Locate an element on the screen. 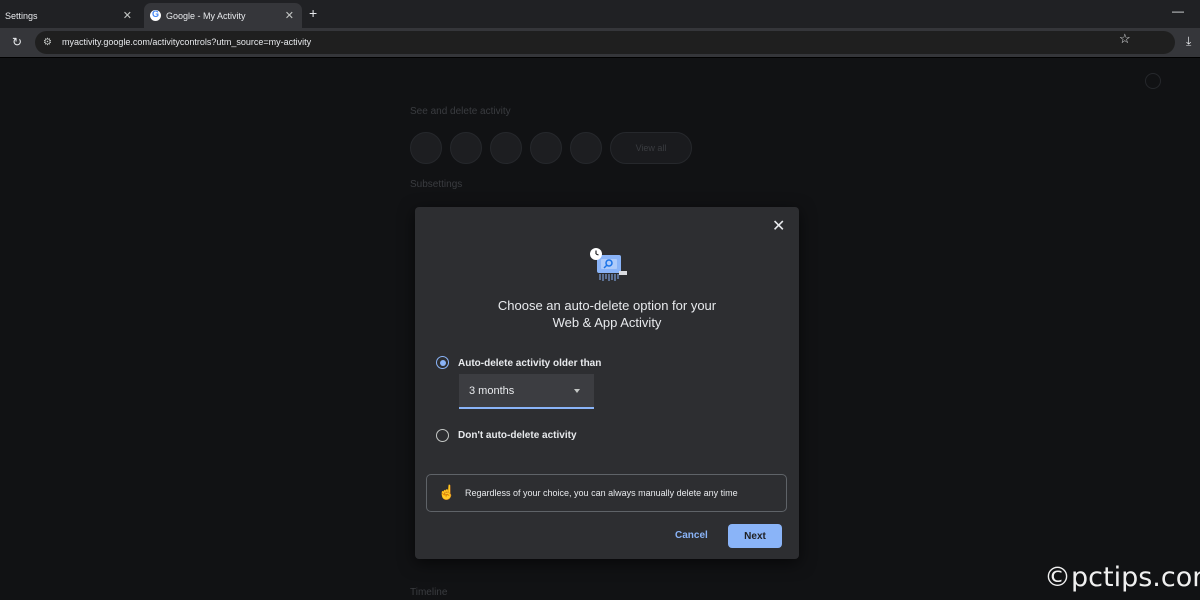 This screenshot has width=1200, height=600. cancel-button: Cancel is located at coordinates (691, 535).